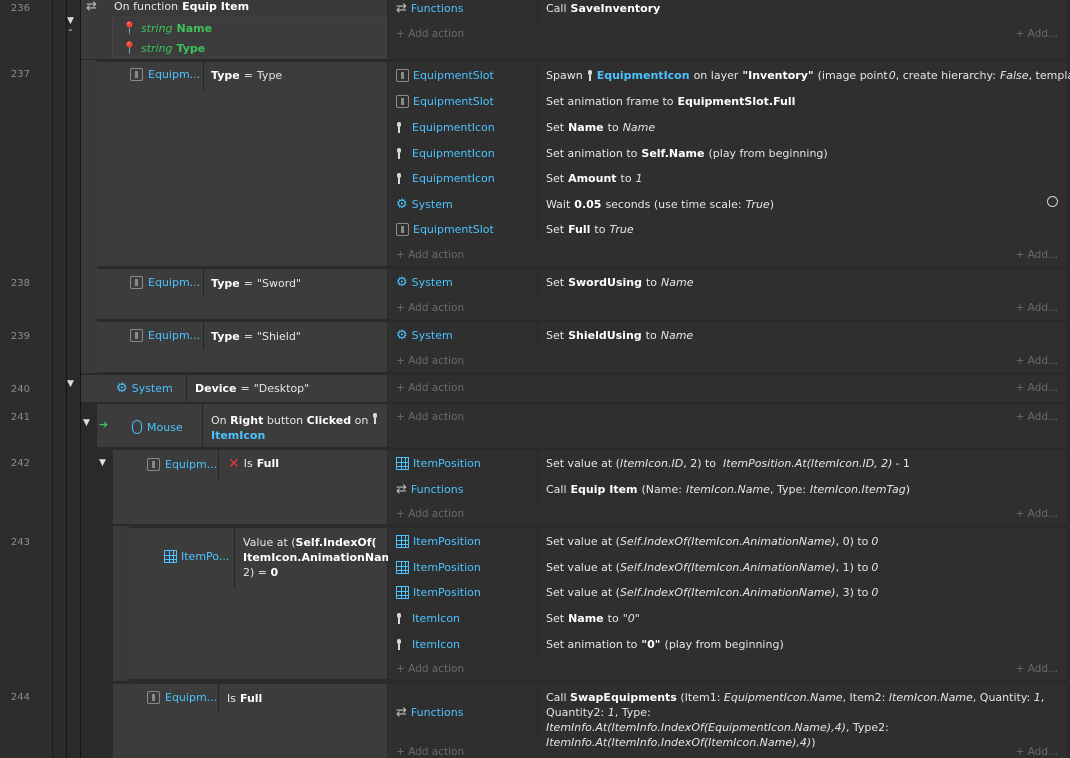  Describe the element at coordinates (908, 489) in the screenshot. I see `action-text-part: )` at that location.